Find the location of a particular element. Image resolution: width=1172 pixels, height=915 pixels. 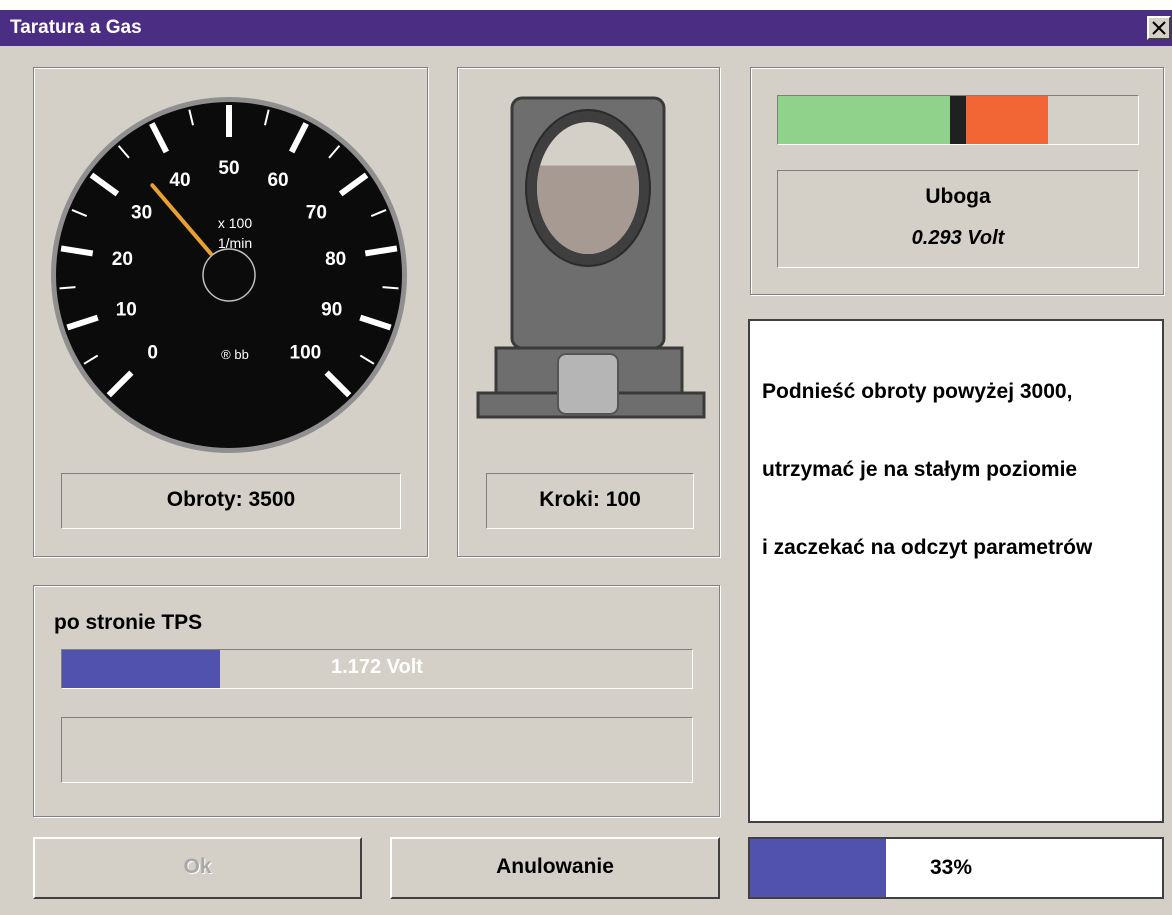

tps-bar: 1.172 Volt is located at coordinates (377, 669).